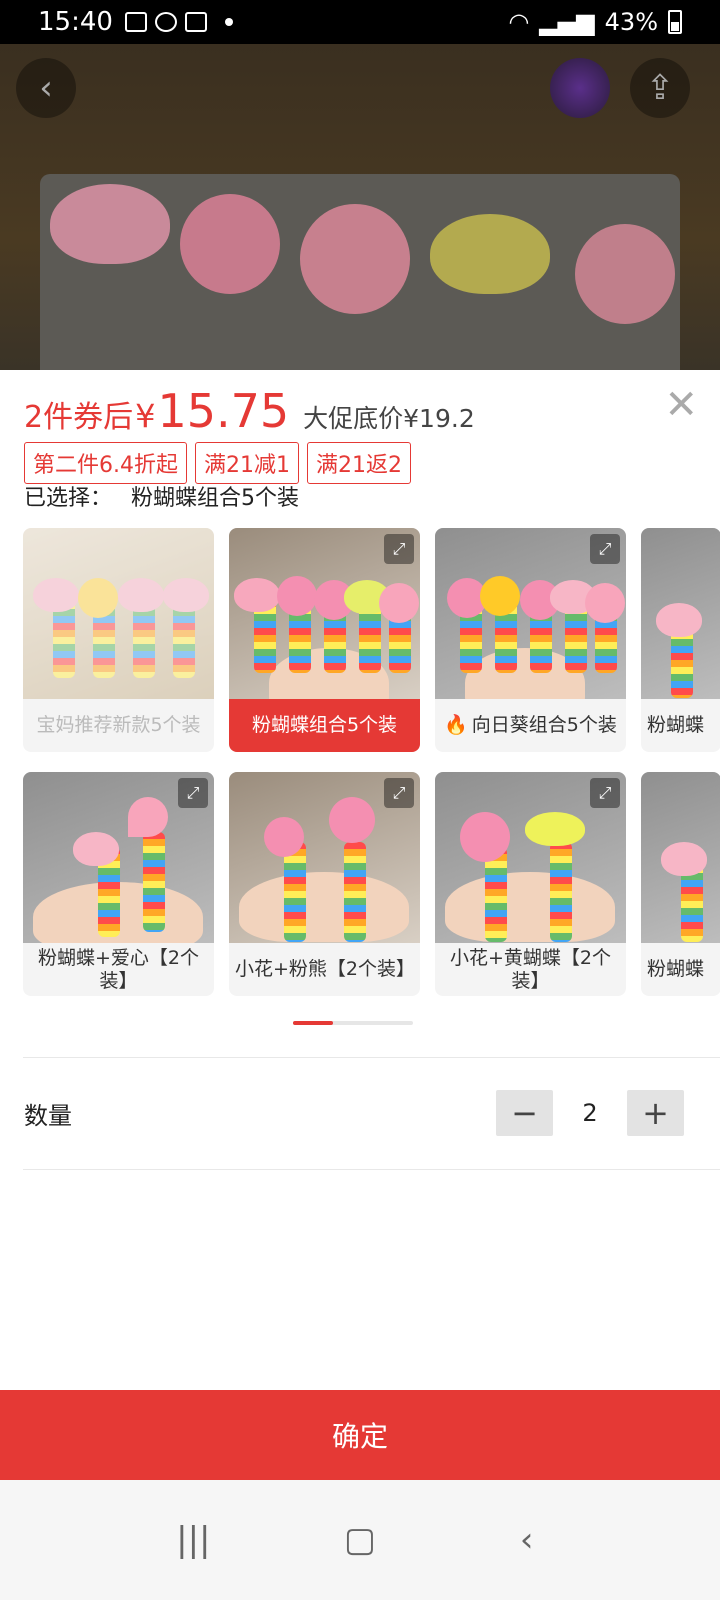 This screenshot has width=720, height=1600. Describe the element at coordinates (75, 22) in the screenshot. I see `status-time: 15:40` at that location.